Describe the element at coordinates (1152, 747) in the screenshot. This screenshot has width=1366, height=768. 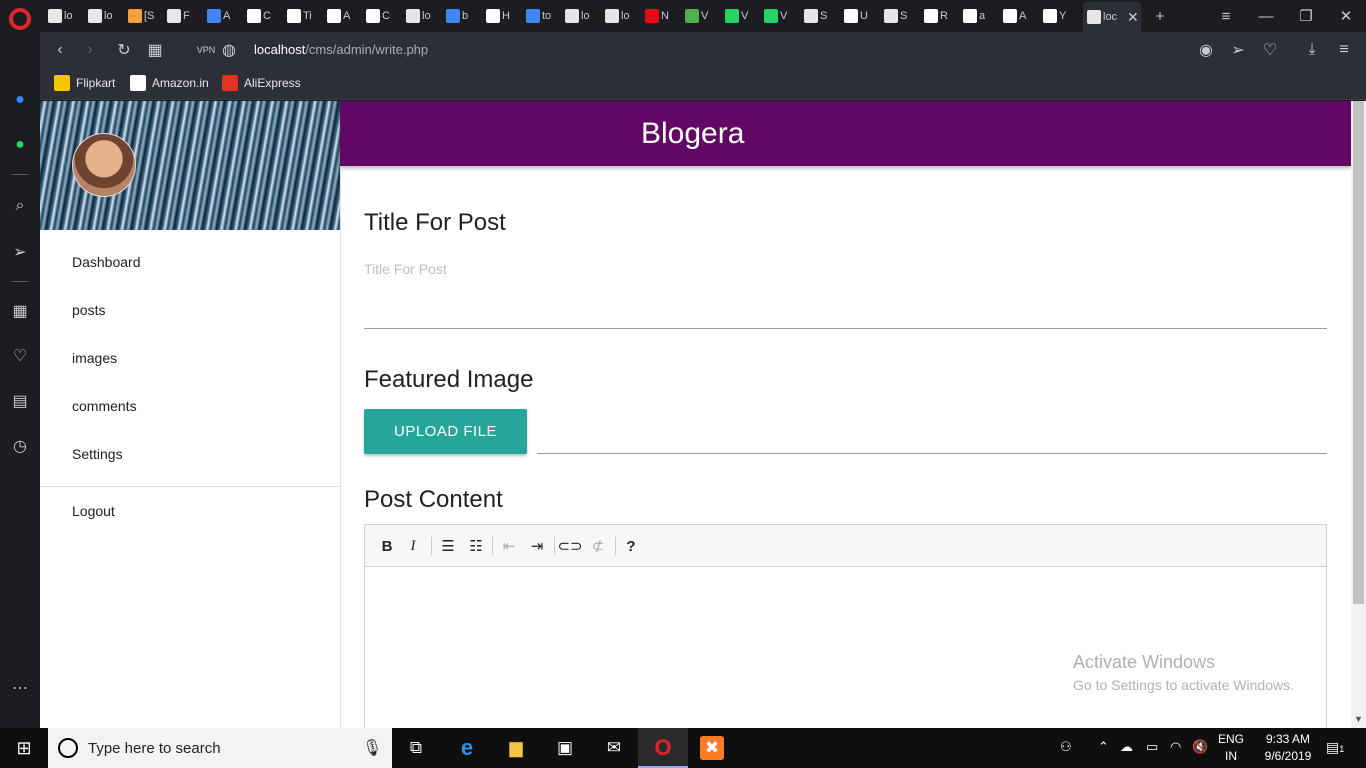
I see `battery-icon: ▭` at that location.